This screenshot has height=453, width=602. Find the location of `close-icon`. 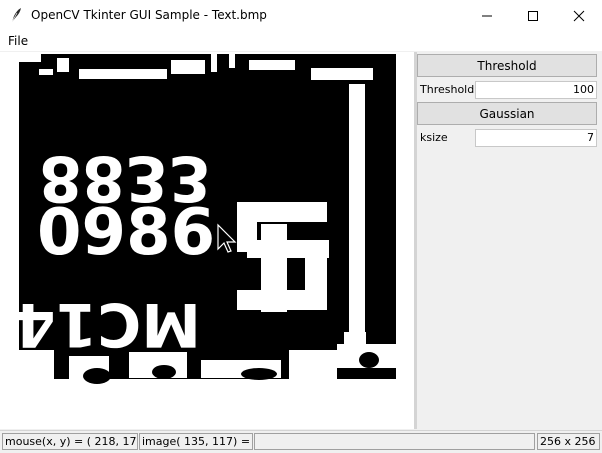

close-icon is located at coordinates (579, 15).